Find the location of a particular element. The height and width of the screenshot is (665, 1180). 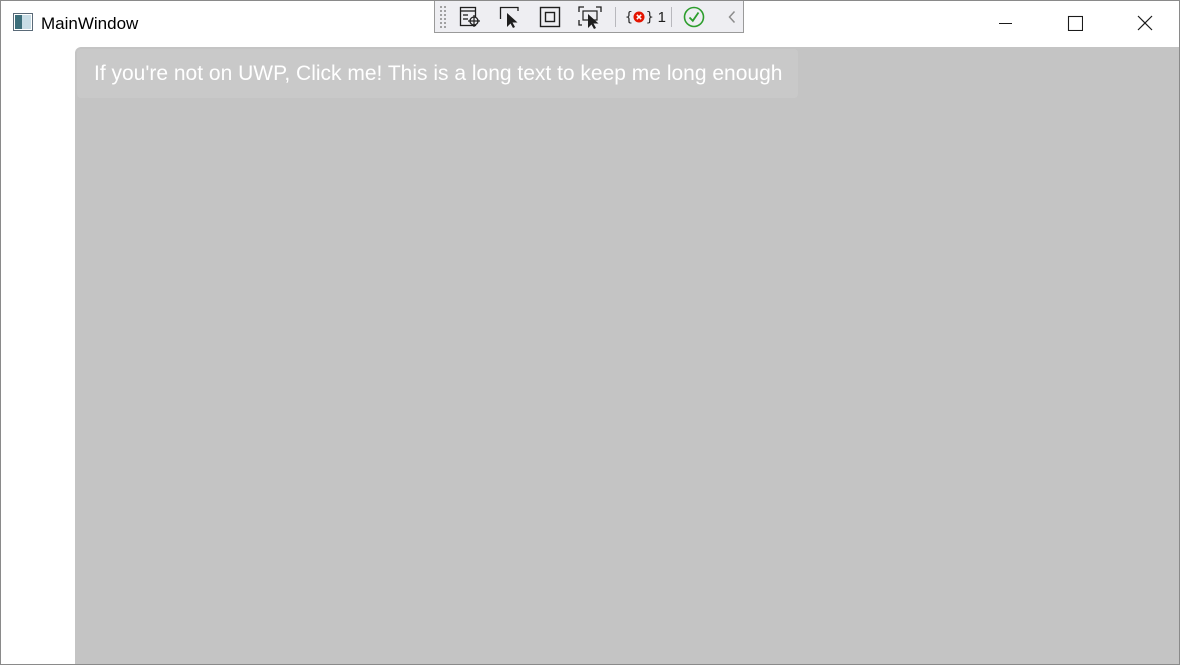

maximize-icon is located at coordinates (1075, 23).